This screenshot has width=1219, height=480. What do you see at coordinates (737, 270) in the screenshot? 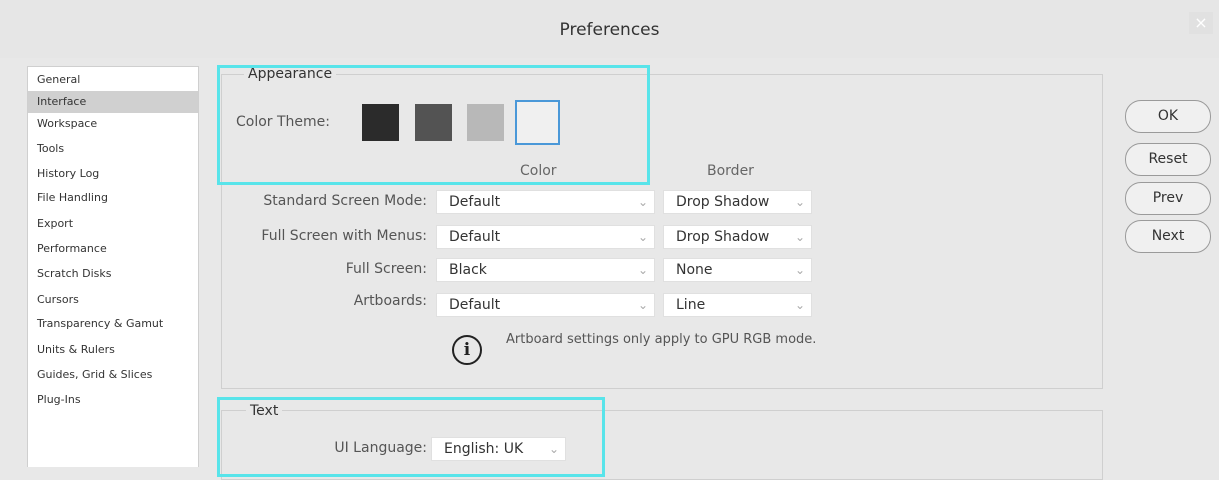
I see `full-screen-border-select: None ⌄` at bounding box center [737, 270].